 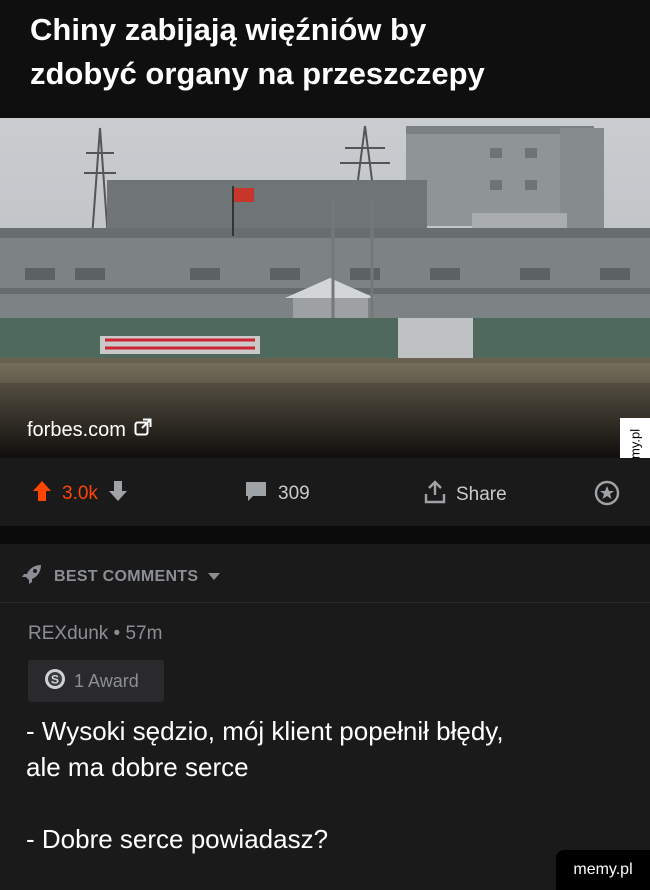 What do you see at coordinates (106, 680) in the screenshot?
I see `award-label: 1 Award` at bounding box center [106, 680].